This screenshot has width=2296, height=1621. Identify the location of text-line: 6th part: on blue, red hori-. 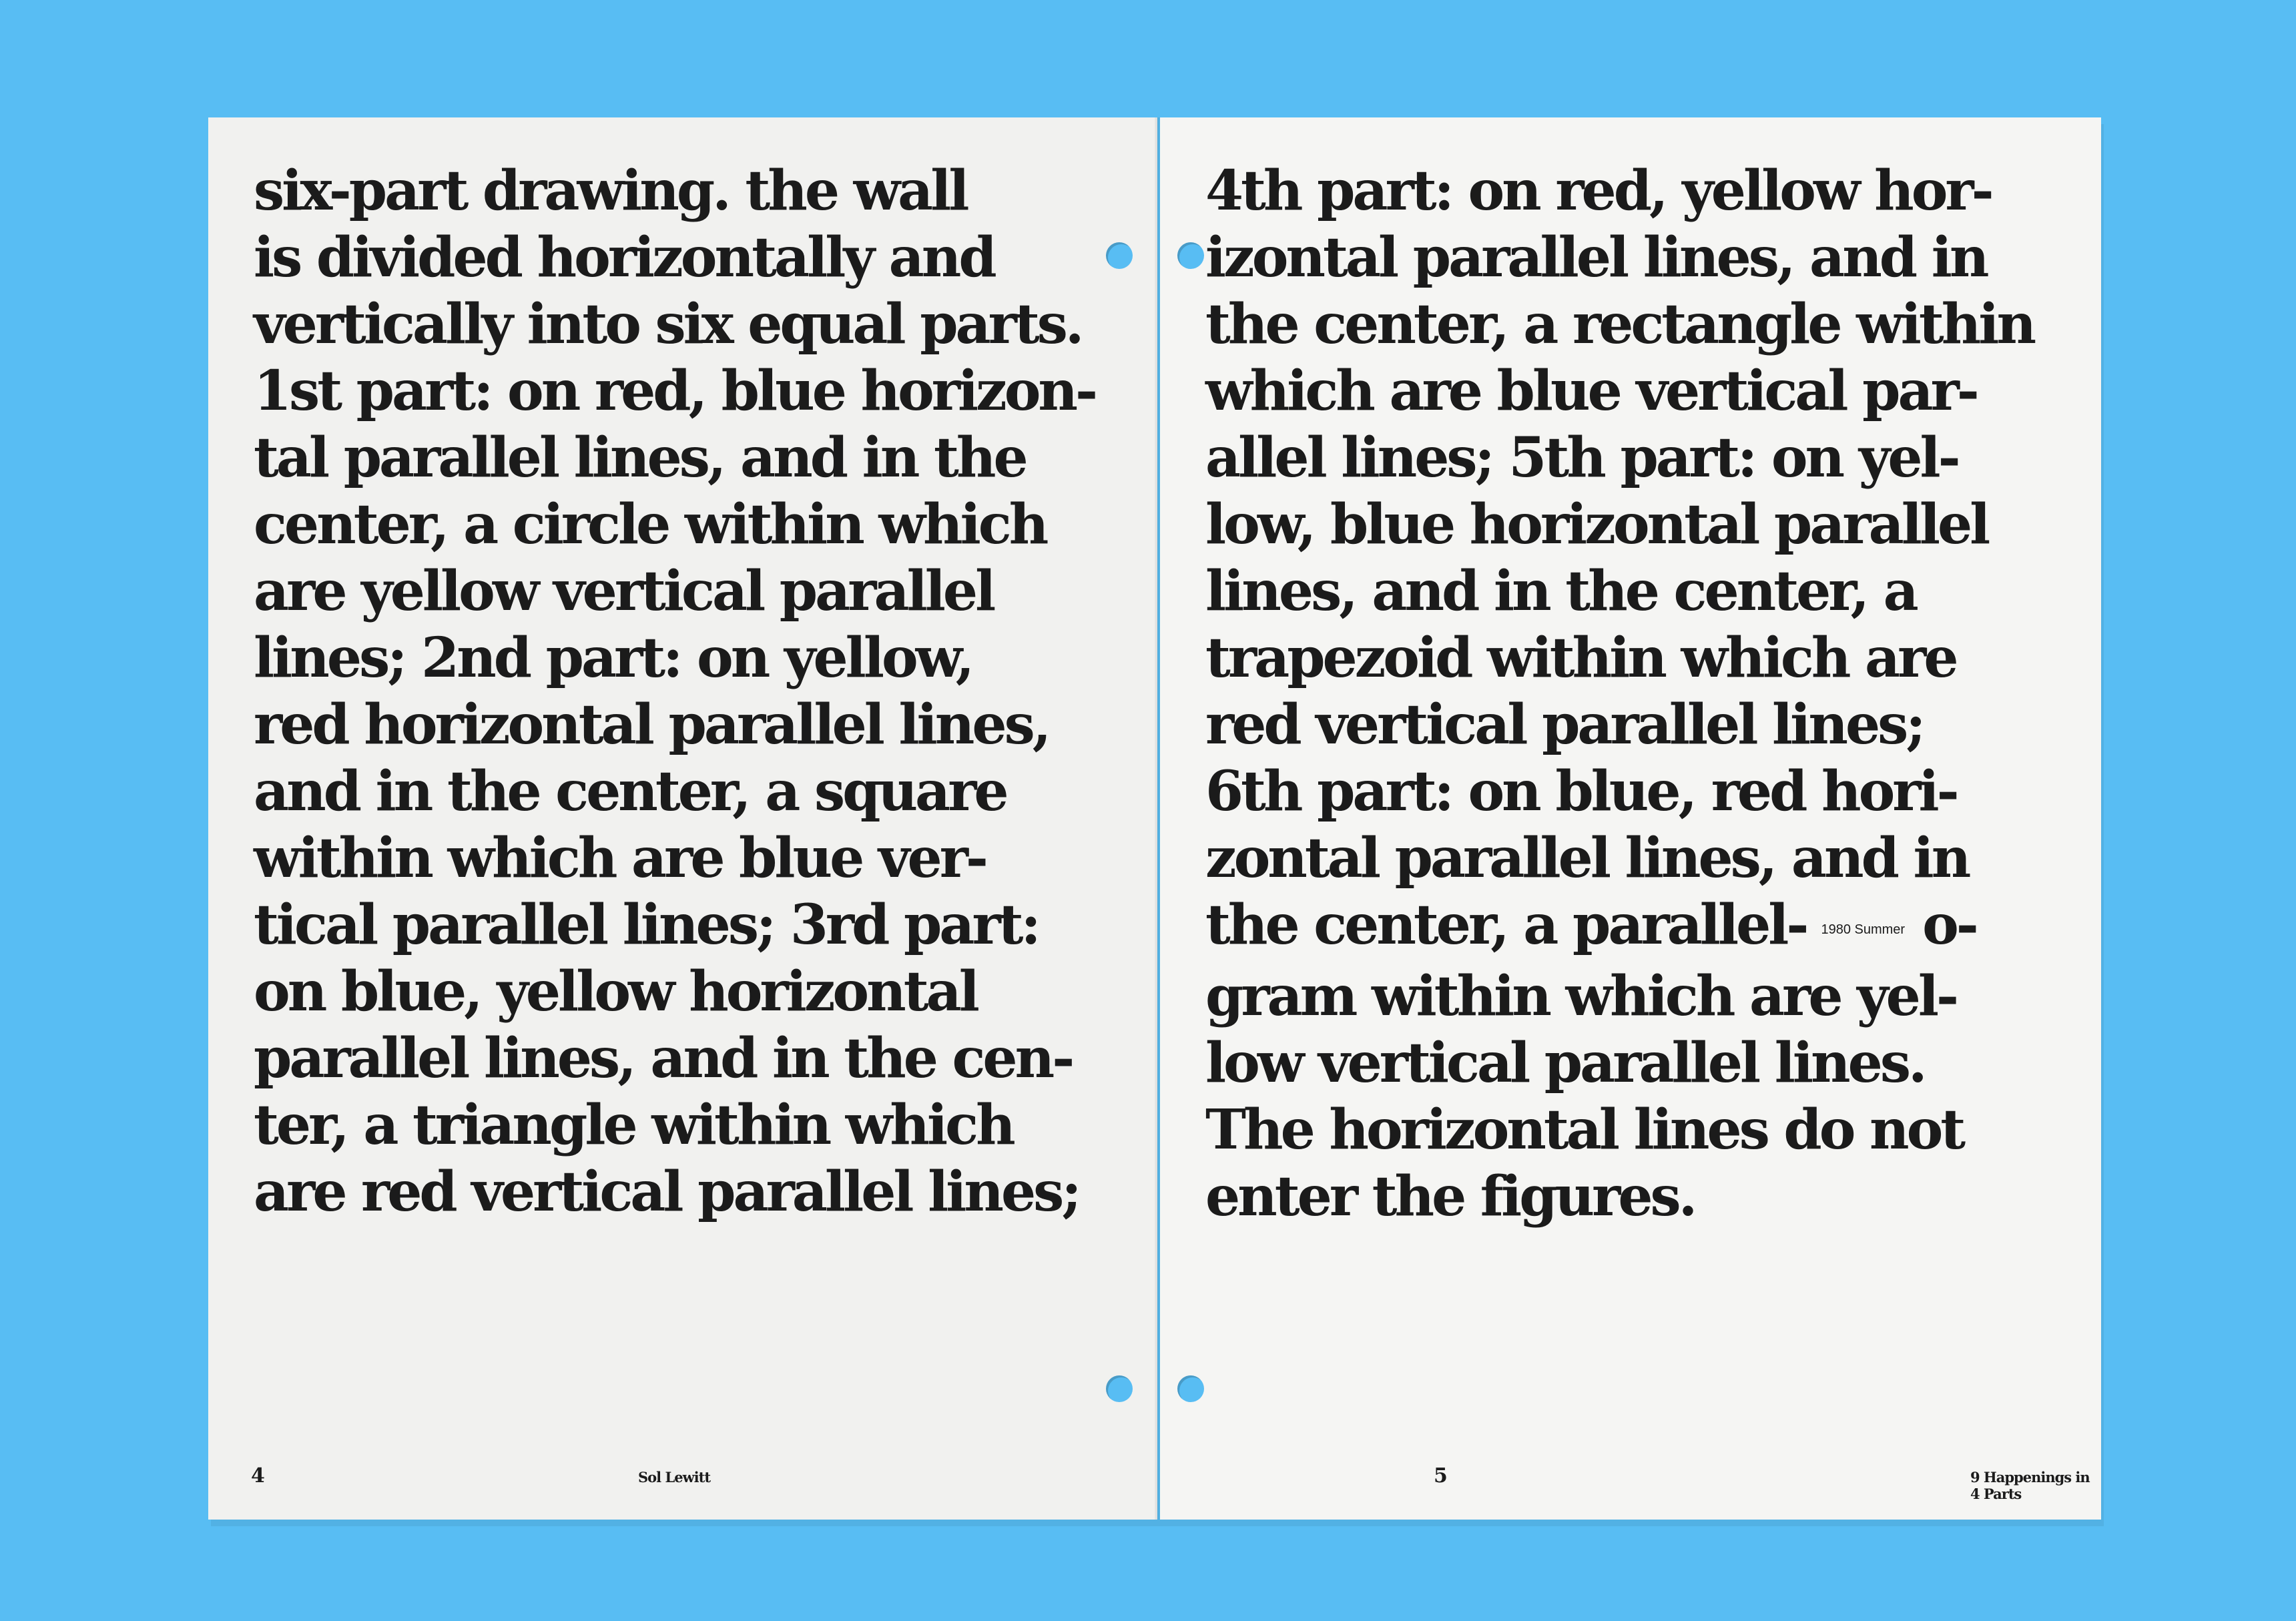
(1582, 791).